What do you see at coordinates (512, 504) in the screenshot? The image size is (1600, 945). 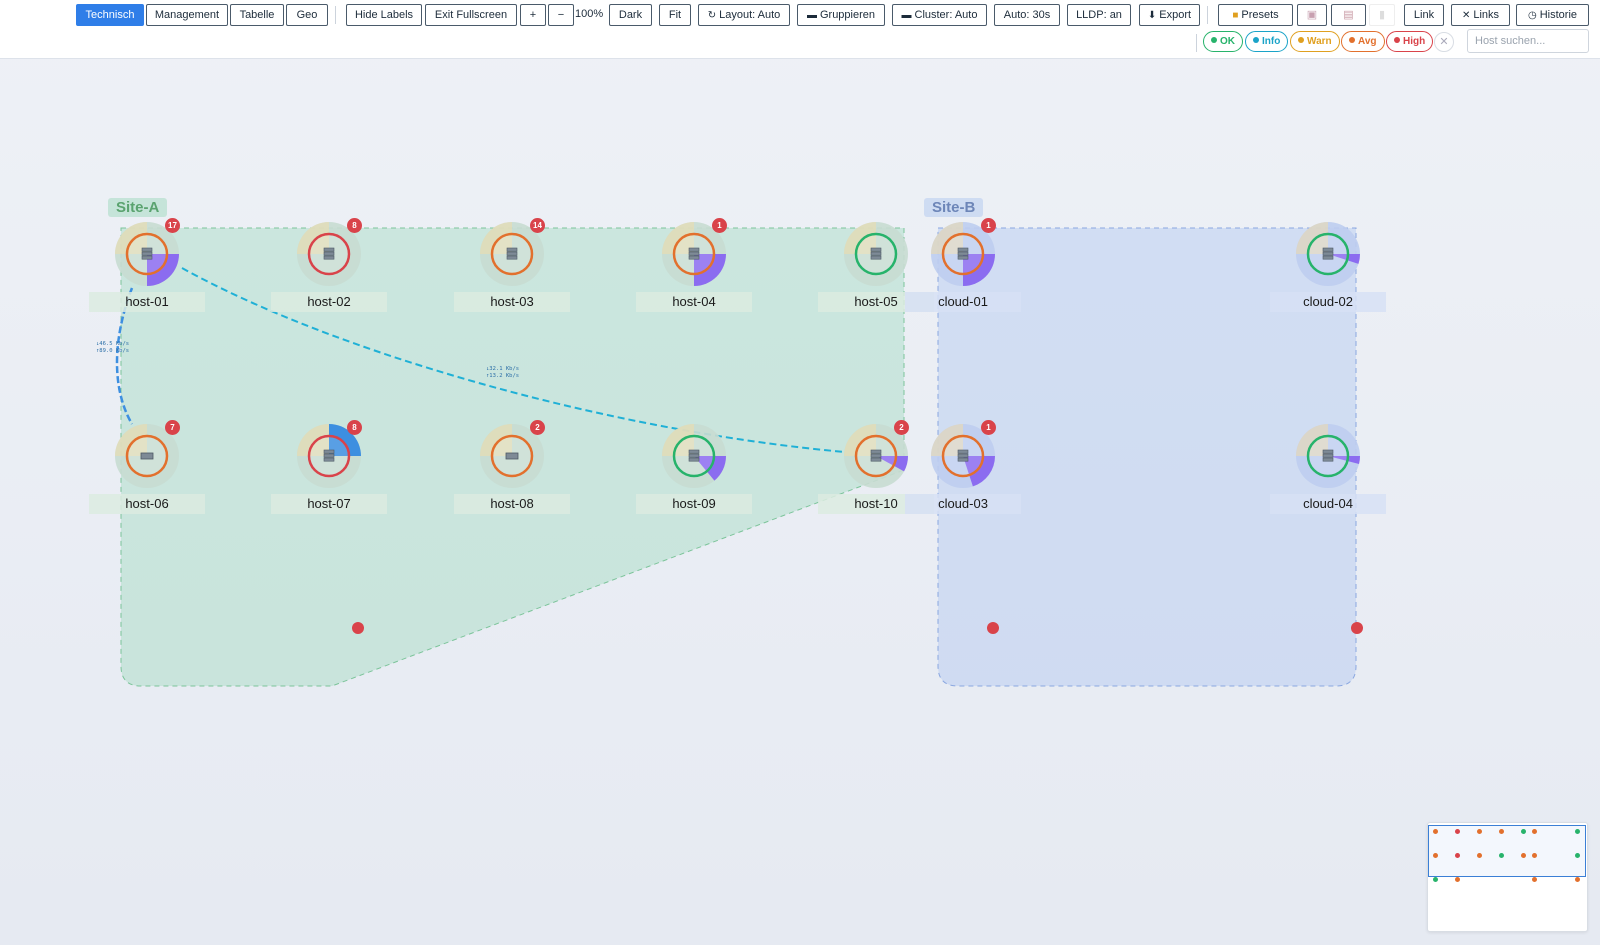 I see `node-label: host-08` at bounding box center [512, 504].